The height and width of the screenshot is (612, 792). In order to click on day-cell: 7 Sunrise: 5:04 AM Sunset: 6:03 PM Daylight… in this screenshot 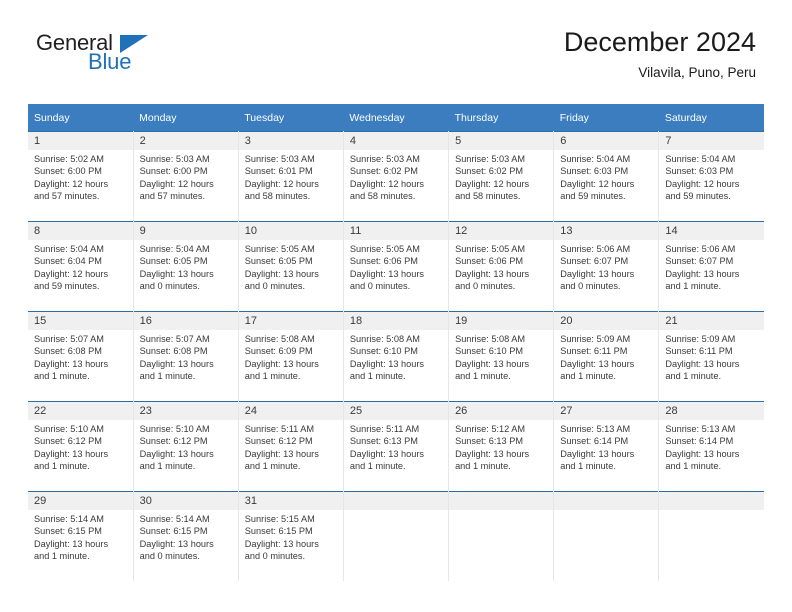, I will do `click(711, 176)`.